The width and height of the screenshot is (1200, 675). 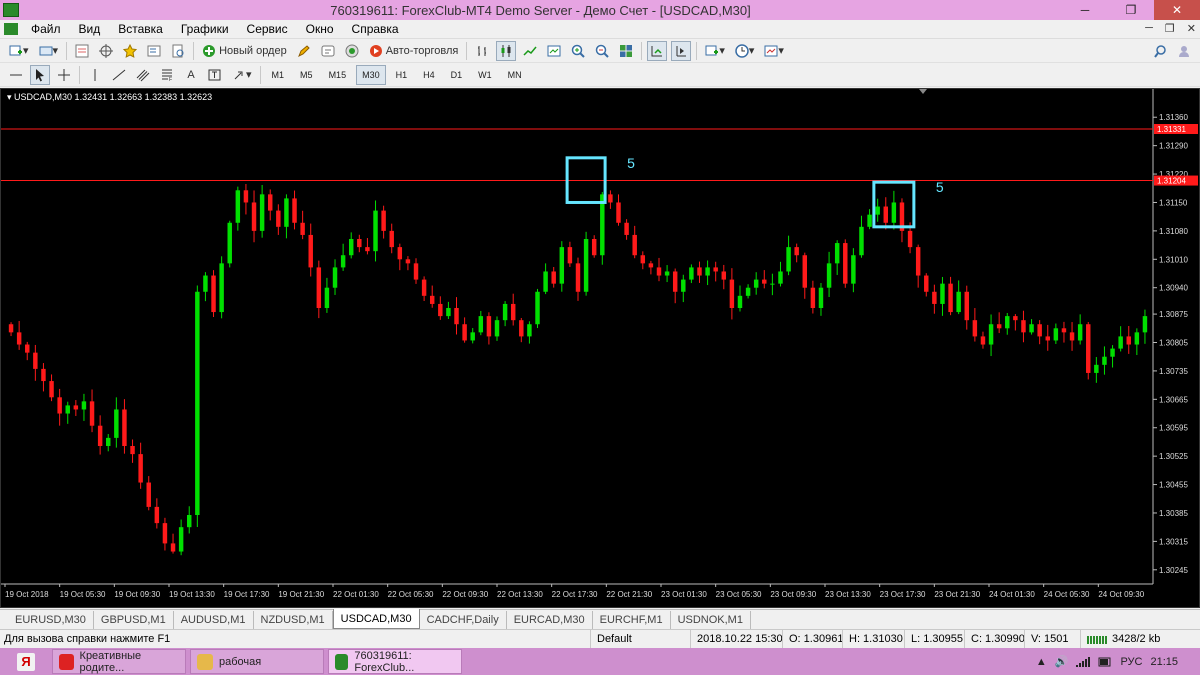 What do you see at coordinates (257, 661) in the screenshot?
I see `taskbar-item-folder: рабочая` at bounding box center [257, 661].